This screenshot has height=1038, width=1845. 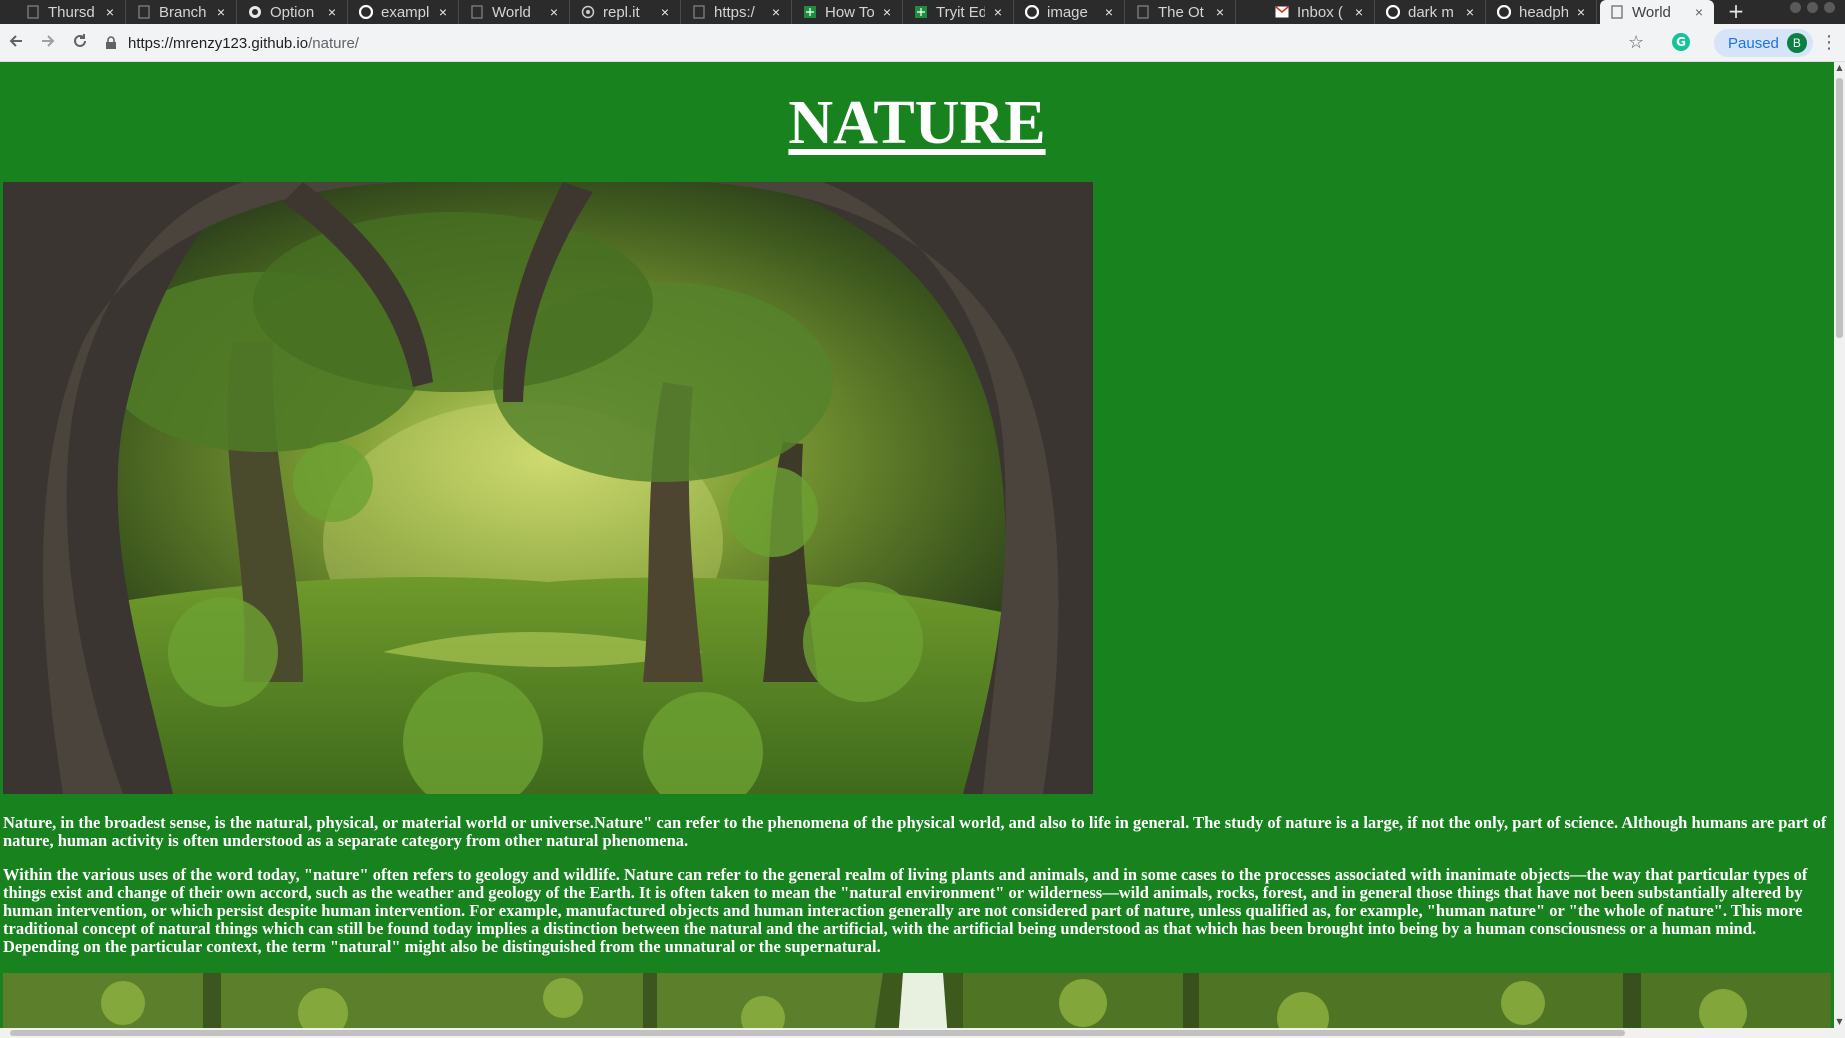 What do you see at coordinates (1736, 12) in the screenshot?
I see `new-tab-button: +` at bounding box center [1736, 12].